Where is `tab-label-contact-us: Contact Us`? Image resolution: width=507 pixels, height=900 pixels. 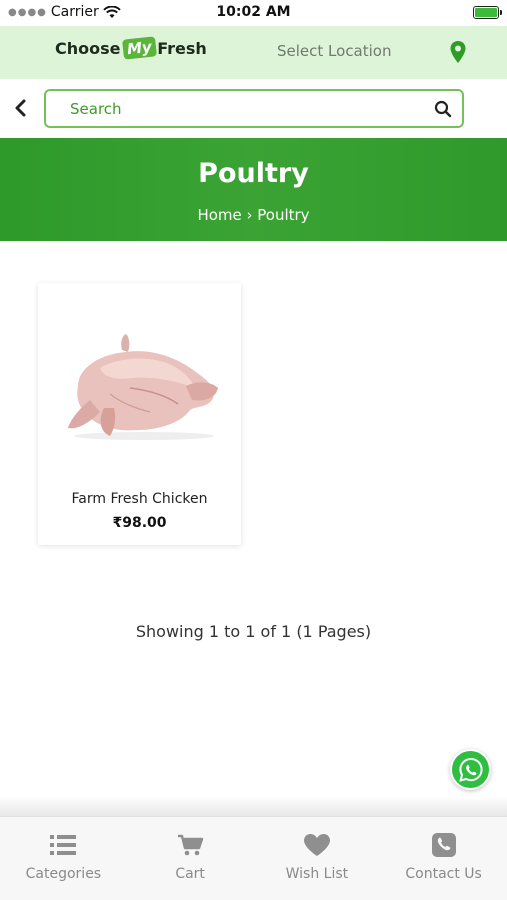
tab-label-contact-us: Contact Us is located at coordinates (443, 874).